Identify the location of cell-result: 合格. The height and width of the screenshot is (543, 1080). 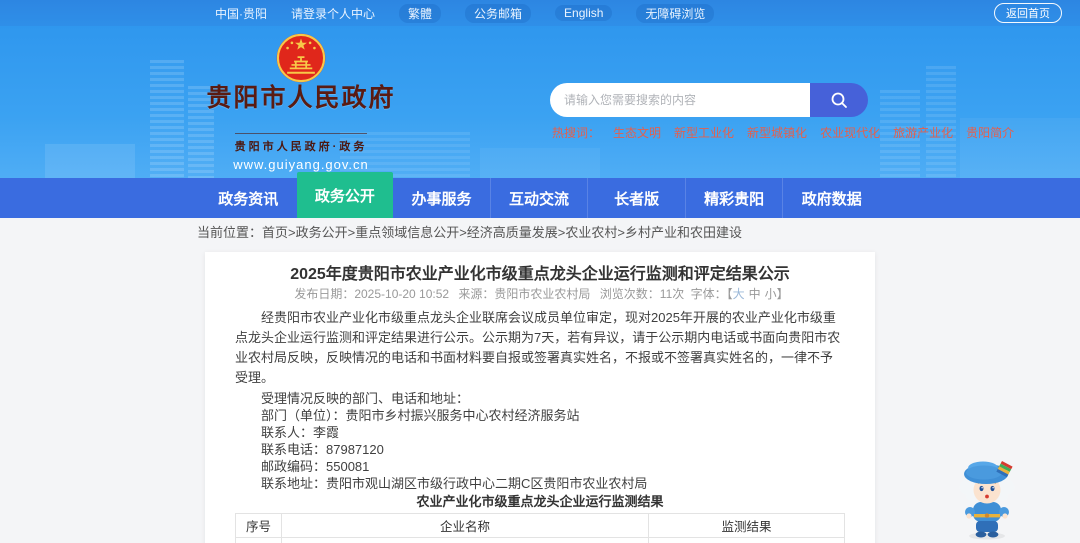
(746, 540).